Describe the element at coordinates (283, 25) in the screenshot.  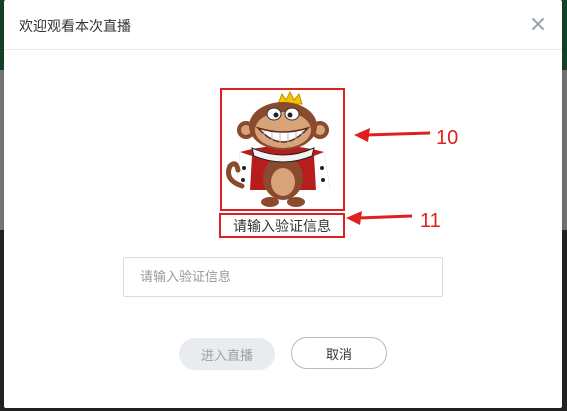
I see `dialog-header: 欢迎观看本次直播` at that location.